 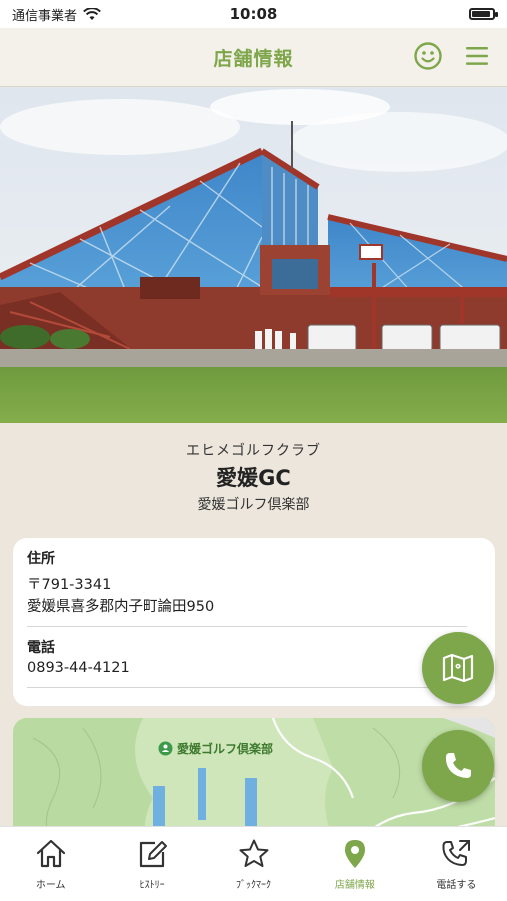 I want to click on smile-icon, so click(x=428, y=56).